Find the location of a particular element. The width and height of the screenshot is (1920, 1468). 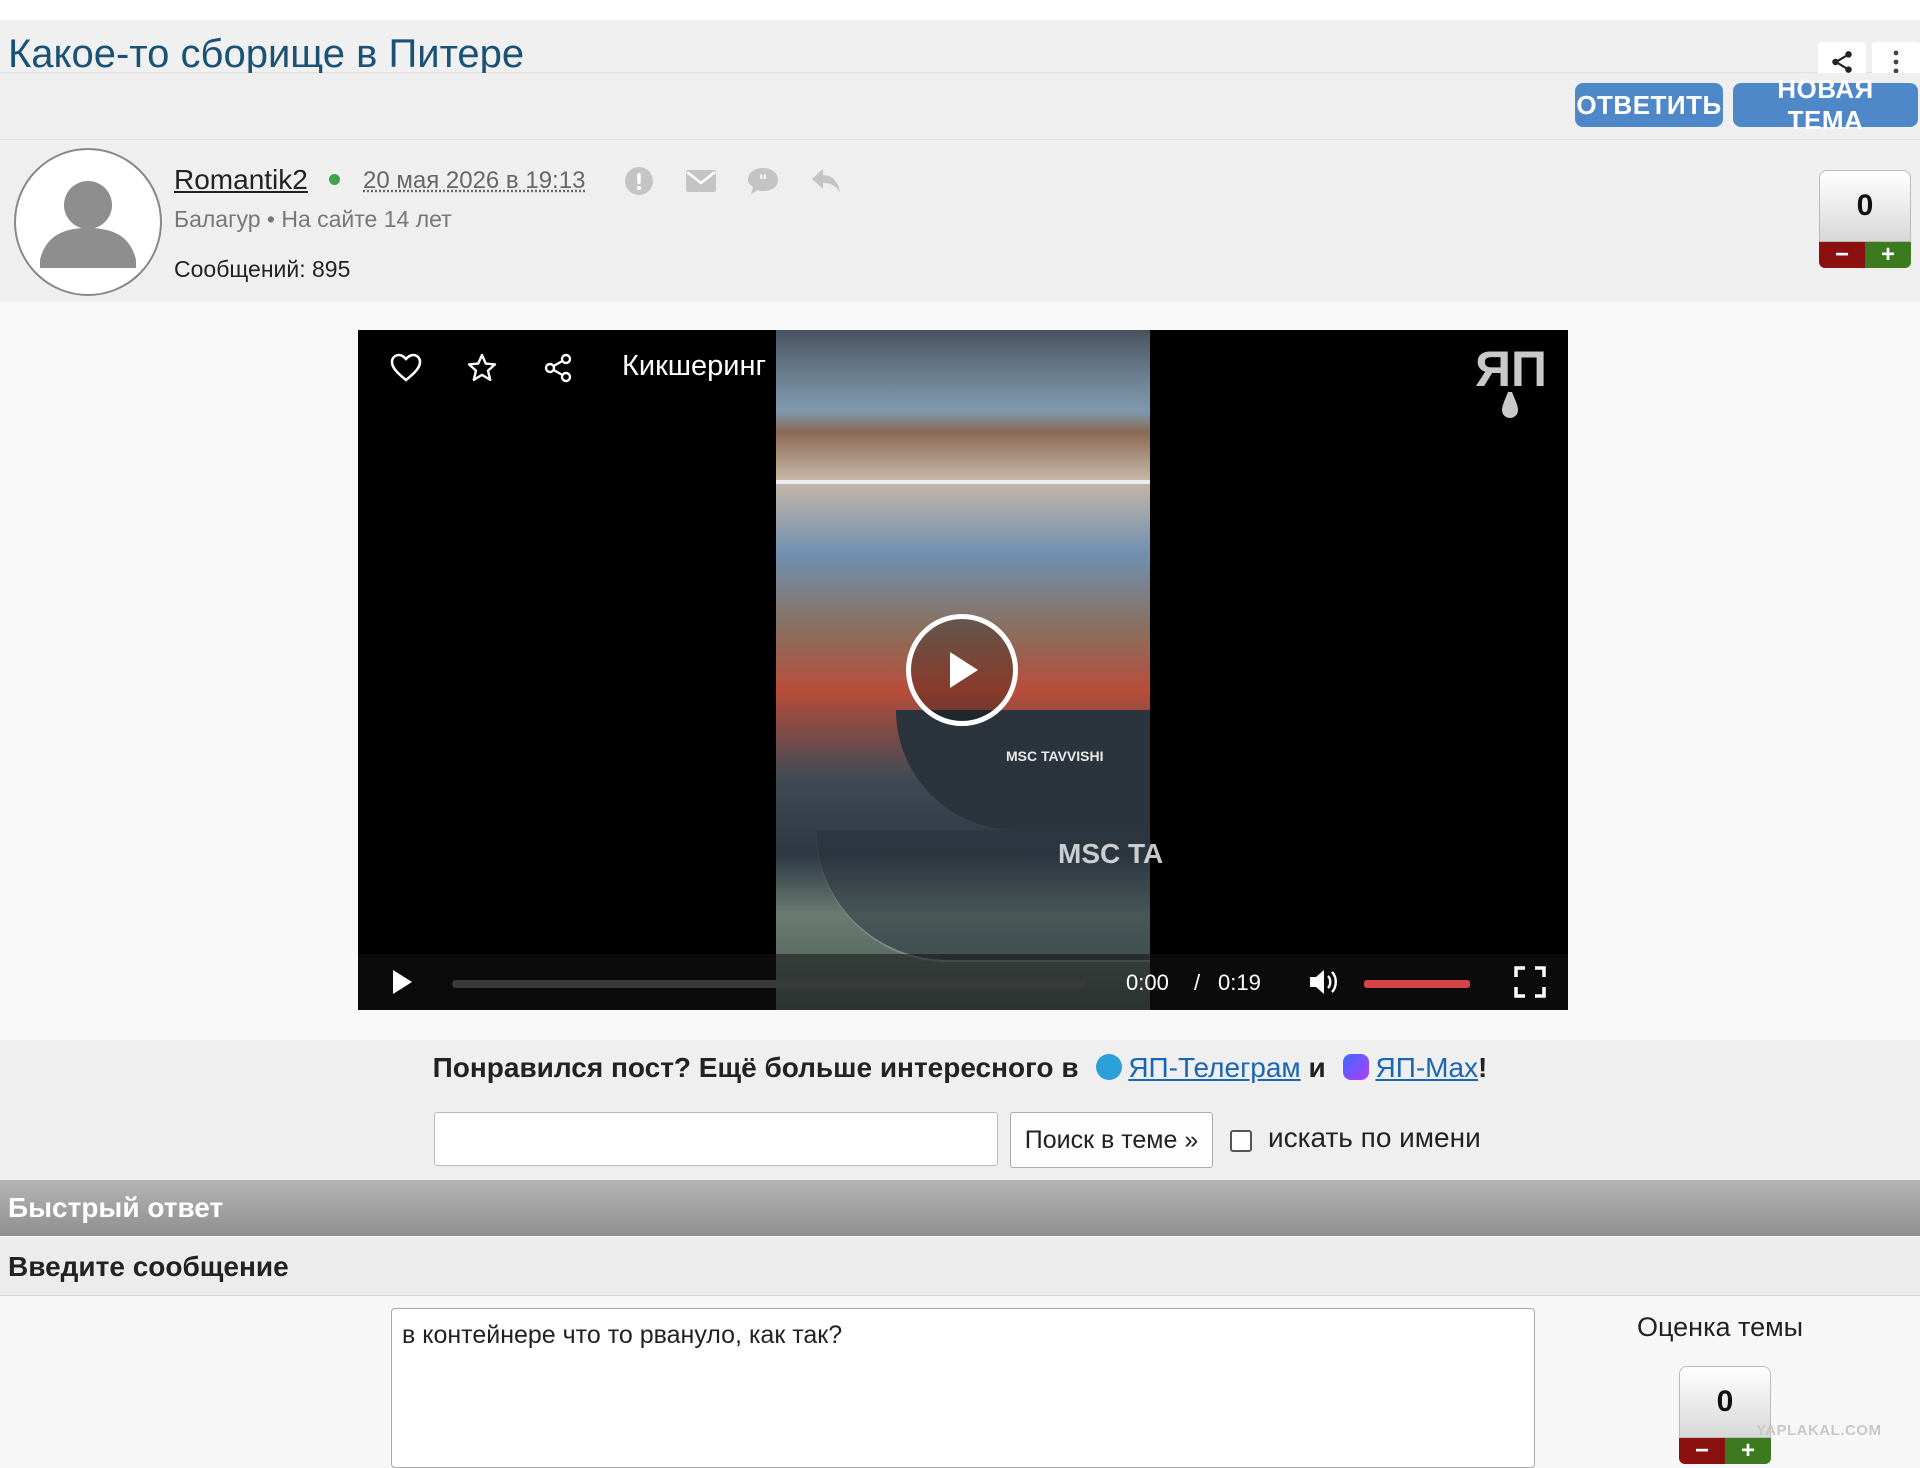

topic-title: Какое-то сборище в Питере is located at coordinates (266, 54).